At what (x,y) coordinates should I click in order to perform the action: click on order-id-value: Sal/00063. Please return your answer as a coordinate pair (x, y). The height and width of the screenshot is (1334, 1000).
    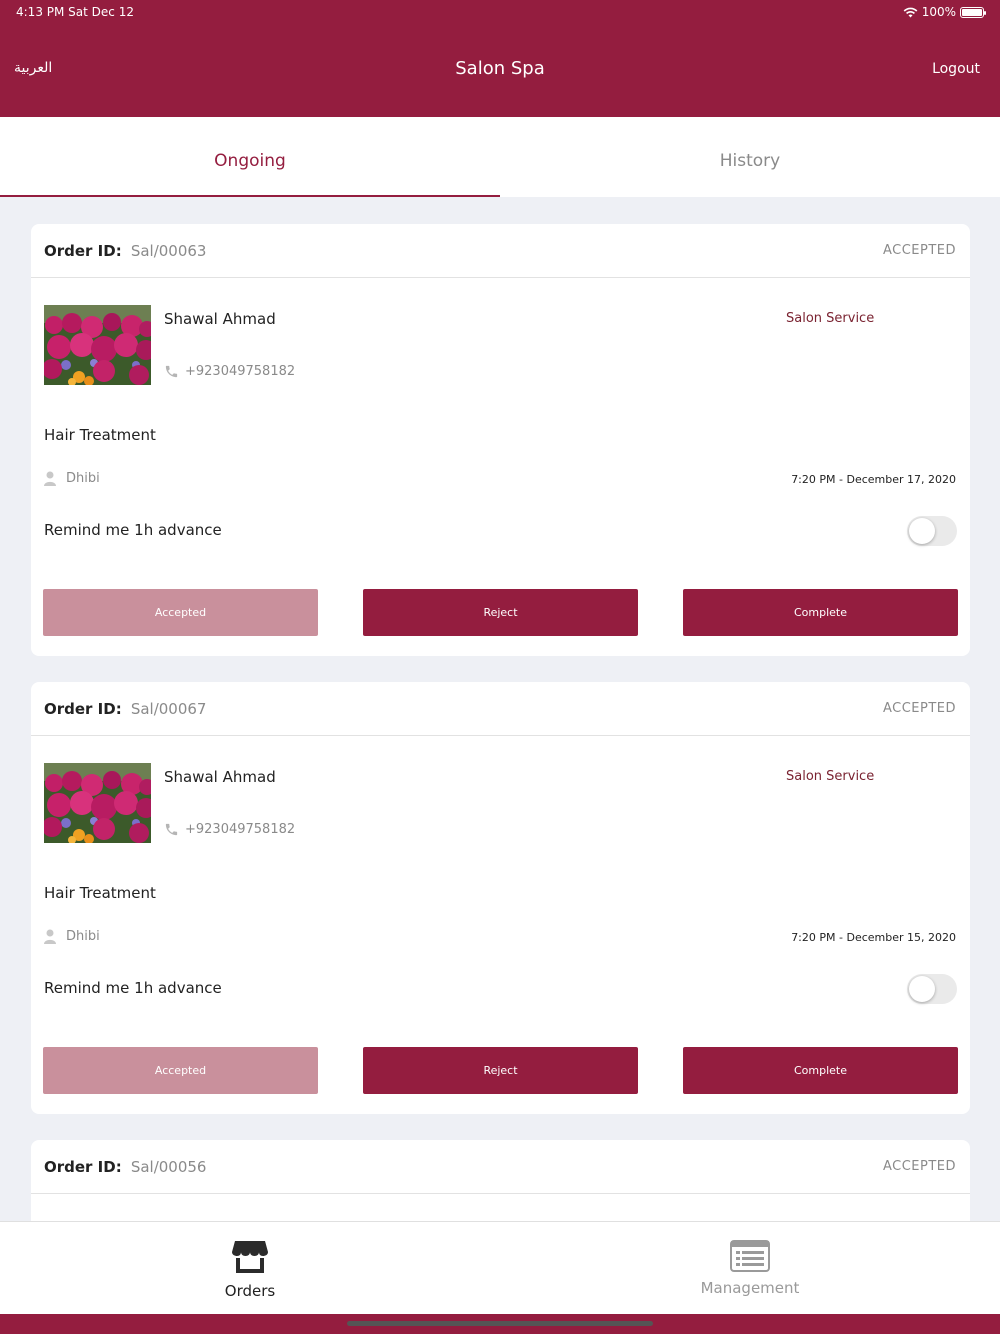
    Looking at the image, I should click on (168, 251).